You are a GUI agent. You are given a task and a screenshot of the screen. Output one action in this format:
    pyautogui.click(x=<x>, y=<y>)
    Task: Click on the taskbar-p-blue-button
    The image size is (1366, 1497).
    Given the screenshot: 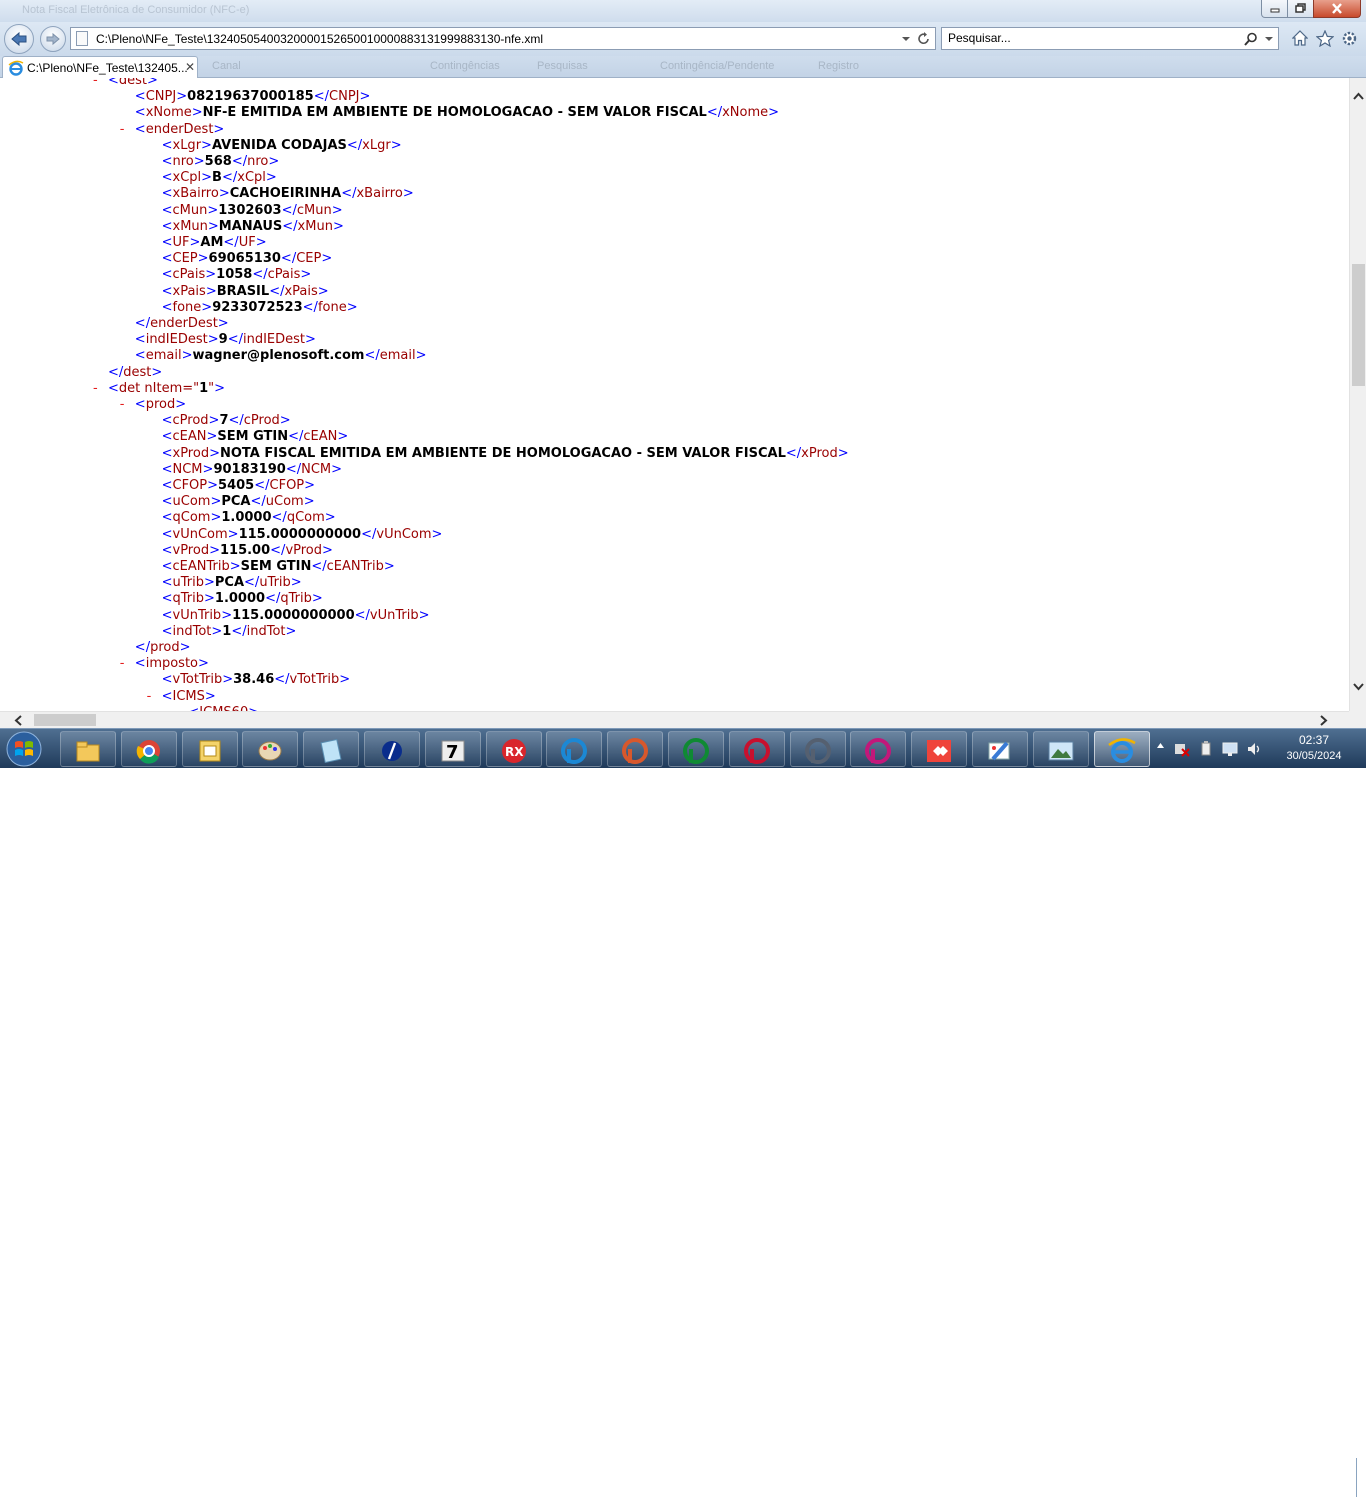 What is the action you would take?
    pyautogui.click(x=574, y=749)
    